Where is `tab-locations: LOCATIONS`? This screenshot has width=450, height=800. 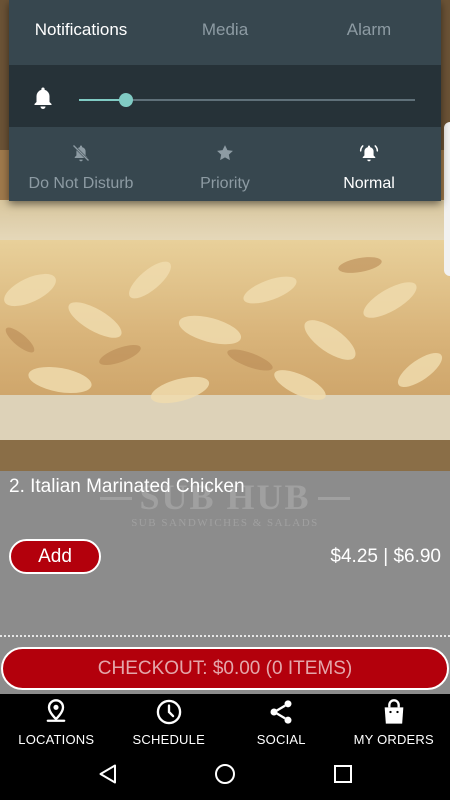
tab-locations: LOCATIONS is located at coordinates (56, 721).